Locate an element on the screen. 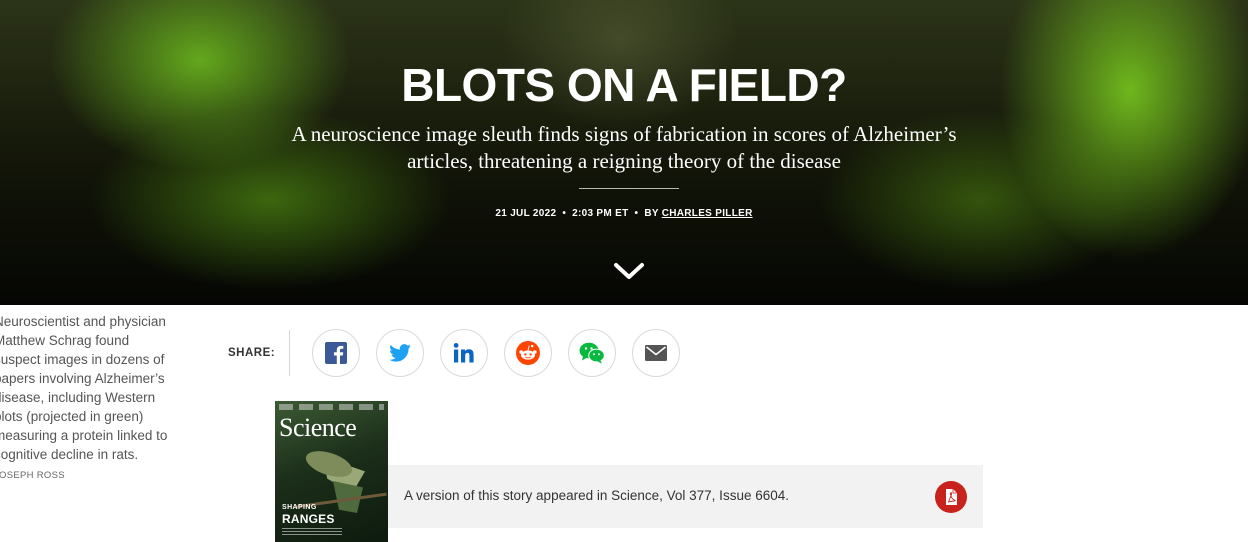  caption-line: blots (projected in green) is located at coordinates (72, 416).